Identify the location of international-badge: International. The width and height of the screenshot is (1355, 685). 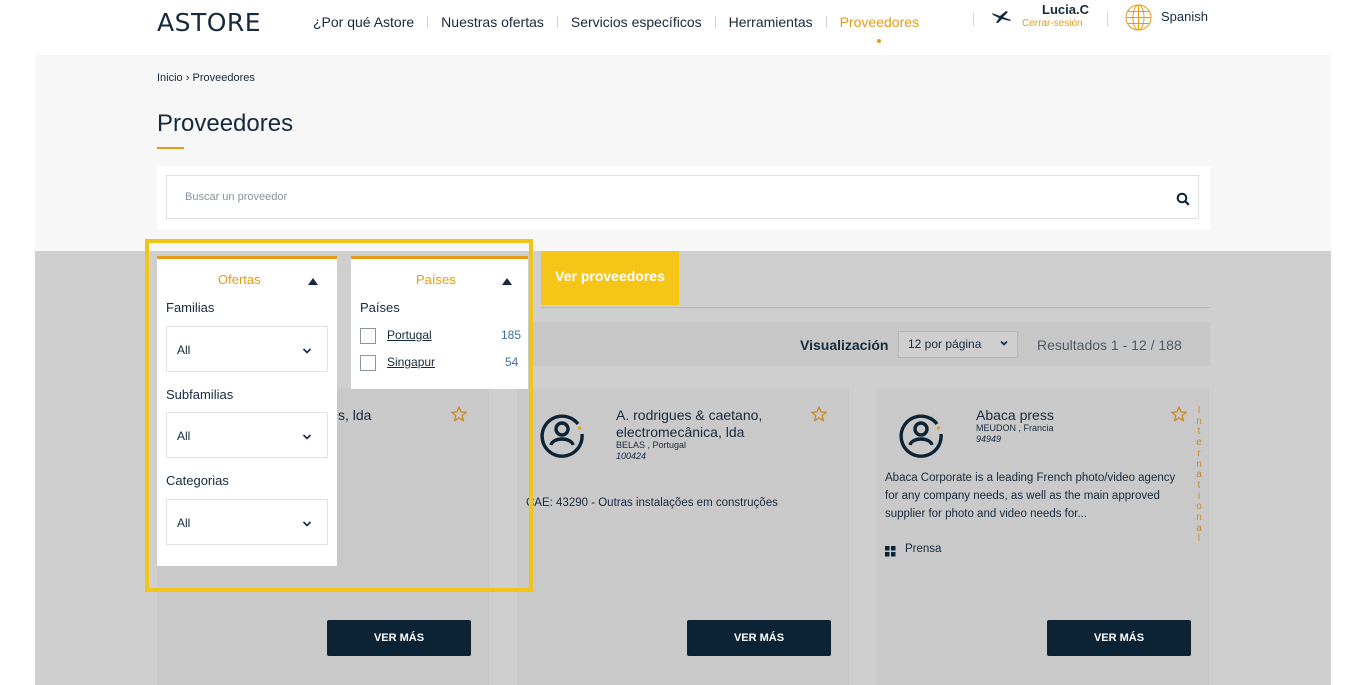
(1199, 475).